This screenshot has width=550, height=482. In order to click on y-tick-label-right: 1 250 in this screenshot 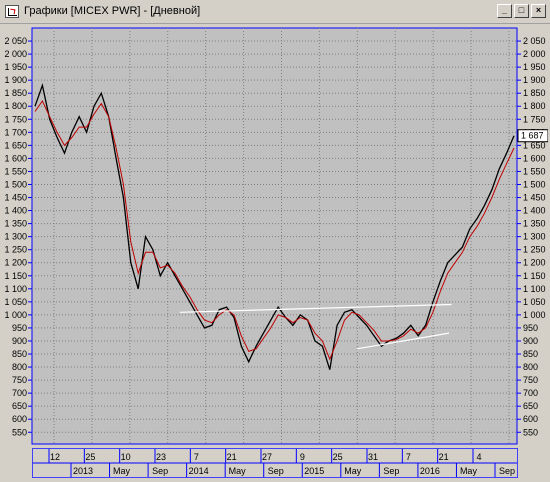, I will do `click(534, 250)`.